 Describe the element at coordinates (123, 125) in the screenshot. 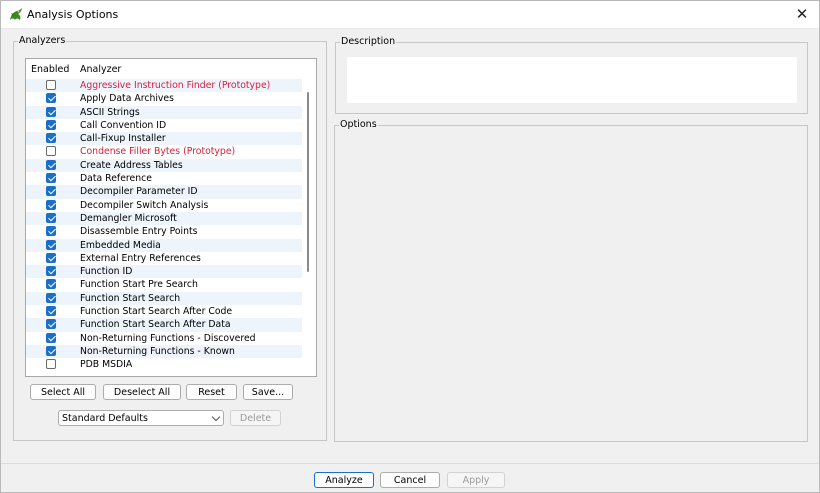

I see `analyzer-name: Call Convention ID` at that location.